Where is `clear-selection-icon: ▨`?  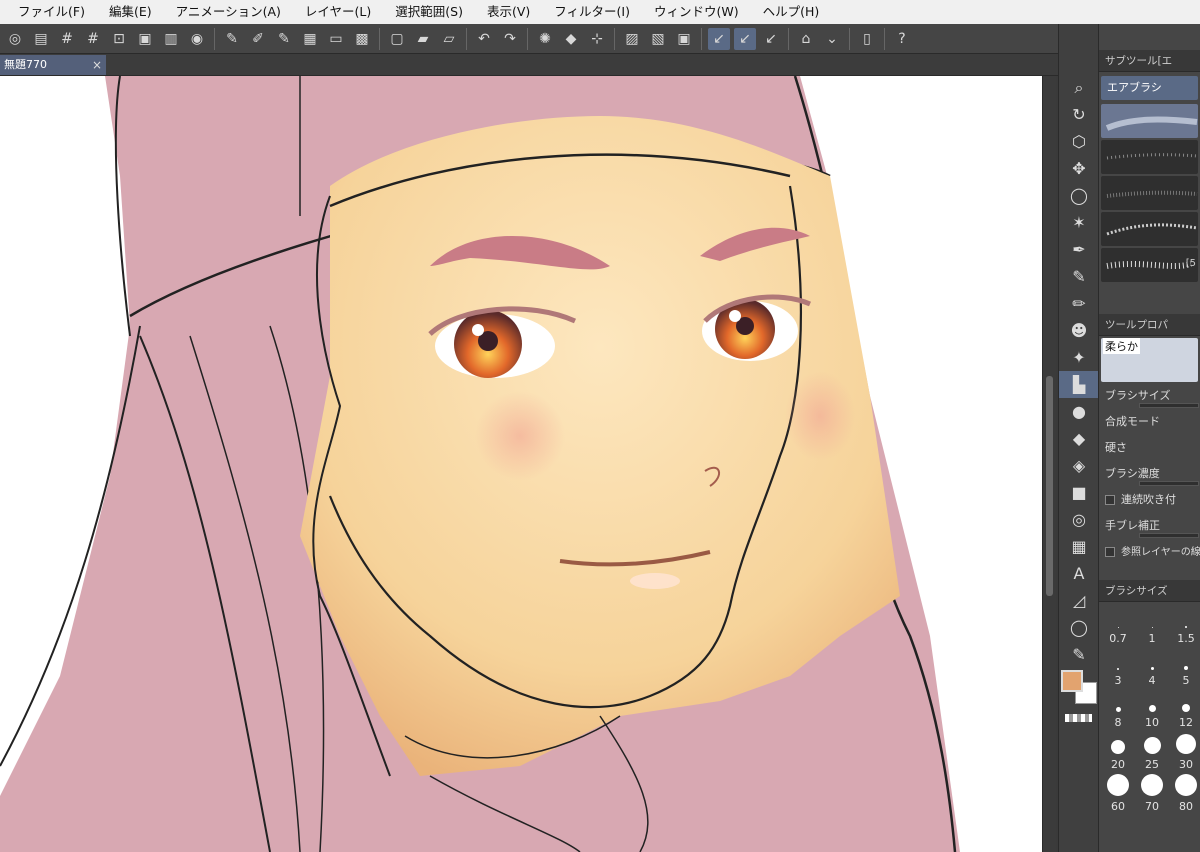
clear-selection-icon: ▨ is located at coordinates (632, 39).